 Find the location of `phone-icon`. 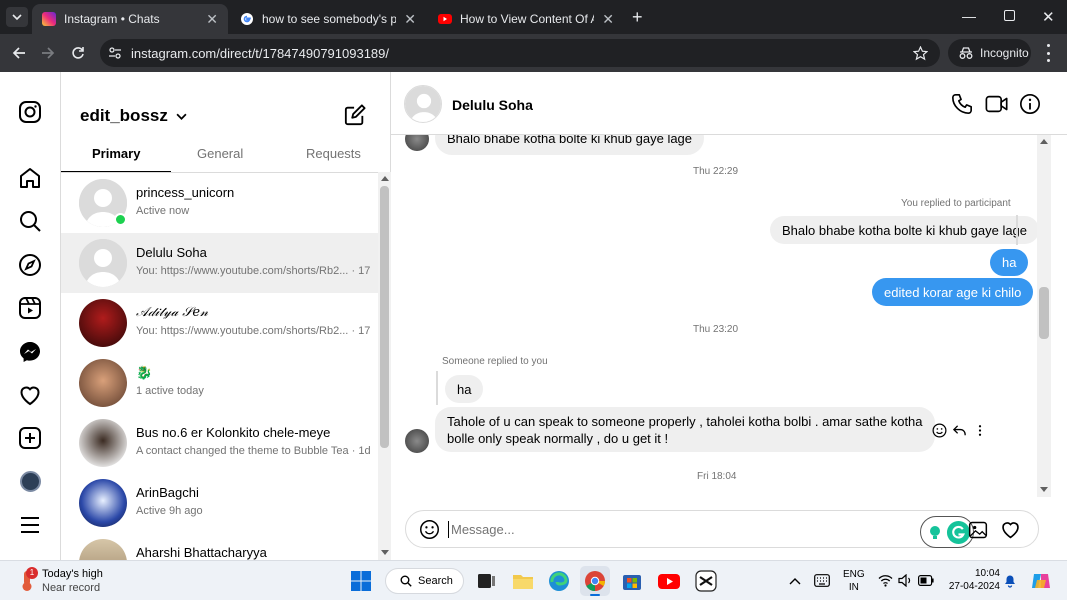

phone-icon is located at coordinates (962, 104).